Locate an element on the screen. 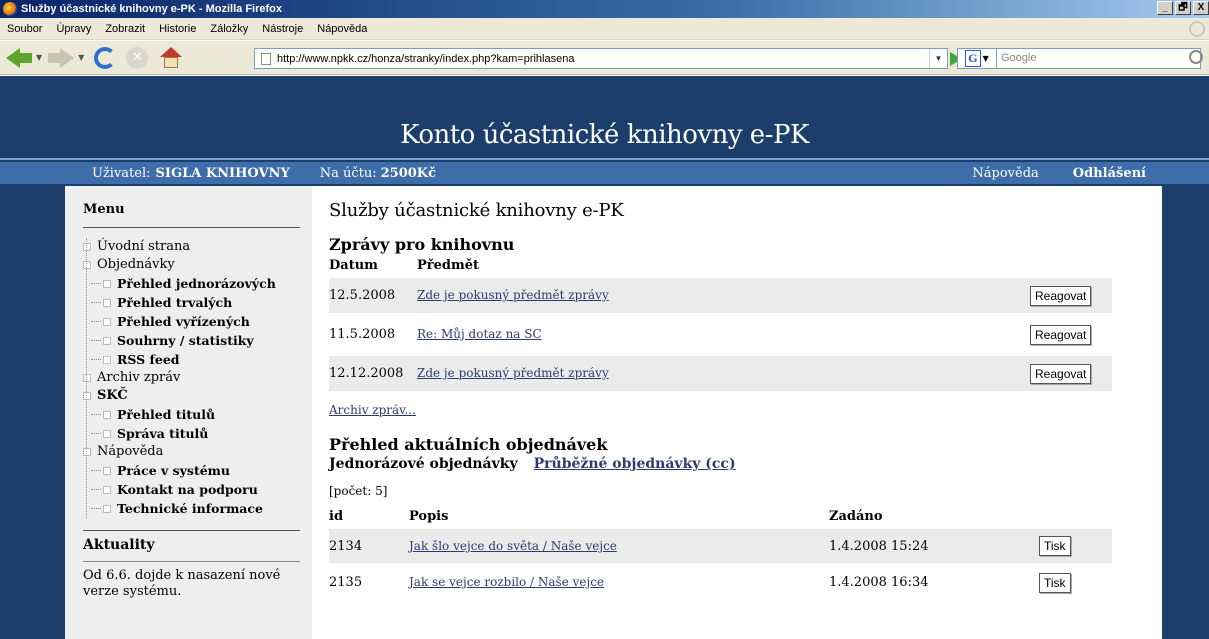 The height and width of the screenshot is (639, 1209). search-bar: G ▼ Google is located at coordinates (1080, 58).